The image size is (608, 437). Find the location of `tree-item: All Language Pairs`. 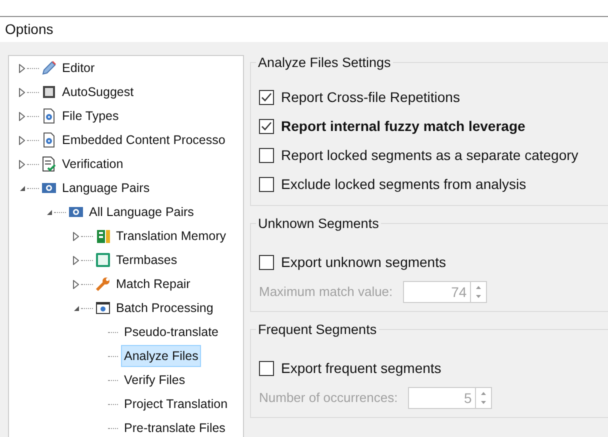

tree-item: All Language Pairs is located at coordinates (141, 212).